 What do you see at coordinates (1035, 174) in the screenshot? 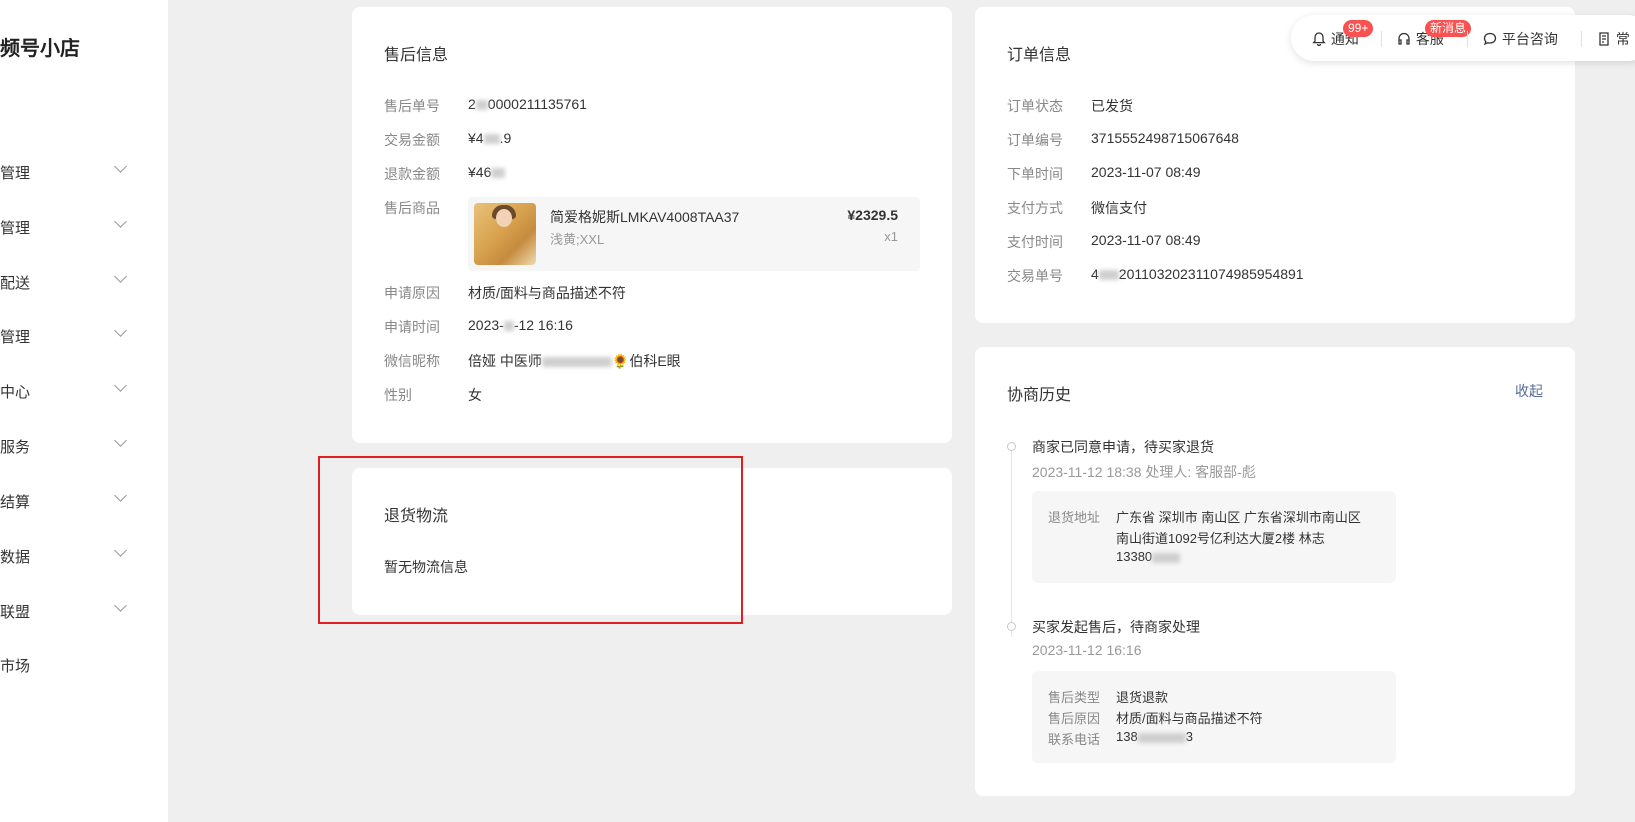
I see `field-label: 下单时间` at bounding box center [1035, 174].